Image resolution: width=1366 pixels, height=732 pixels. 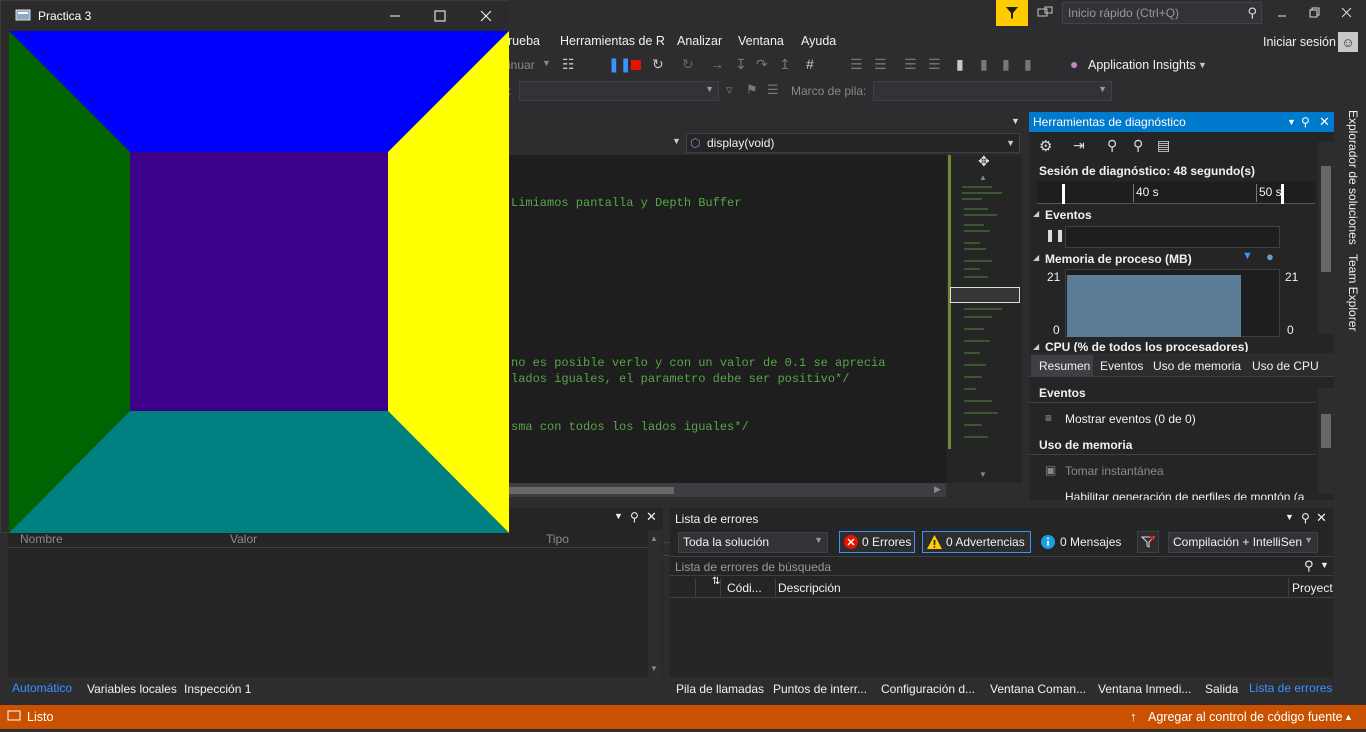 What do you see at coordinates (1283, 13) in the screenshot?
I see `minimize-icon` at bounding box center [1283, 13].